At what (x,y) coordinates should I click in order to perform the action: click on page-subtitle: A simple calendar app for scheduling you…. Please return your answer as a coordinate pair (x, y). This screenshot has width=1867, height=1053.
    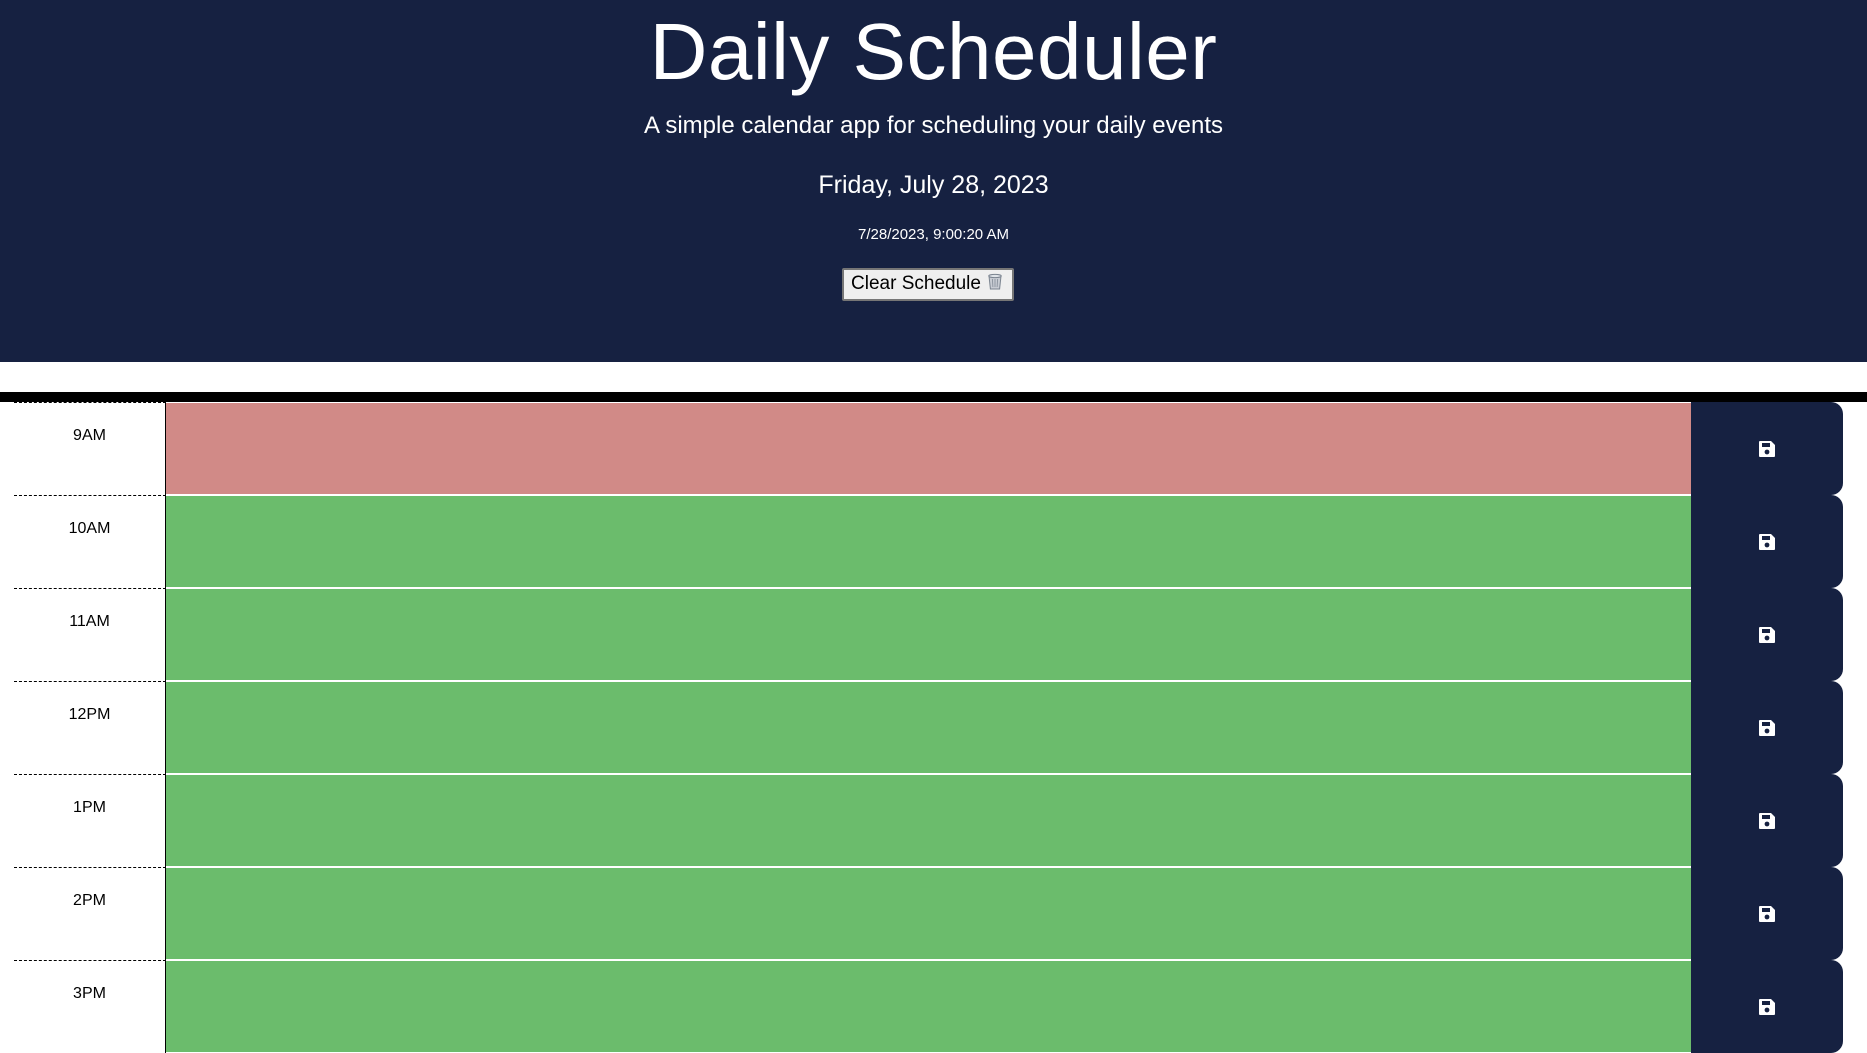
    Looking at the image, I should click on (933, 125).